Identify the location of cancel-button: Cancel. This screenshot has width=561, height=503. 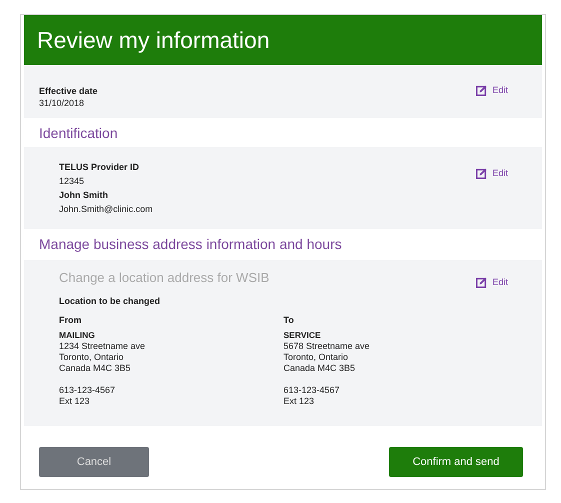
(94, 462).